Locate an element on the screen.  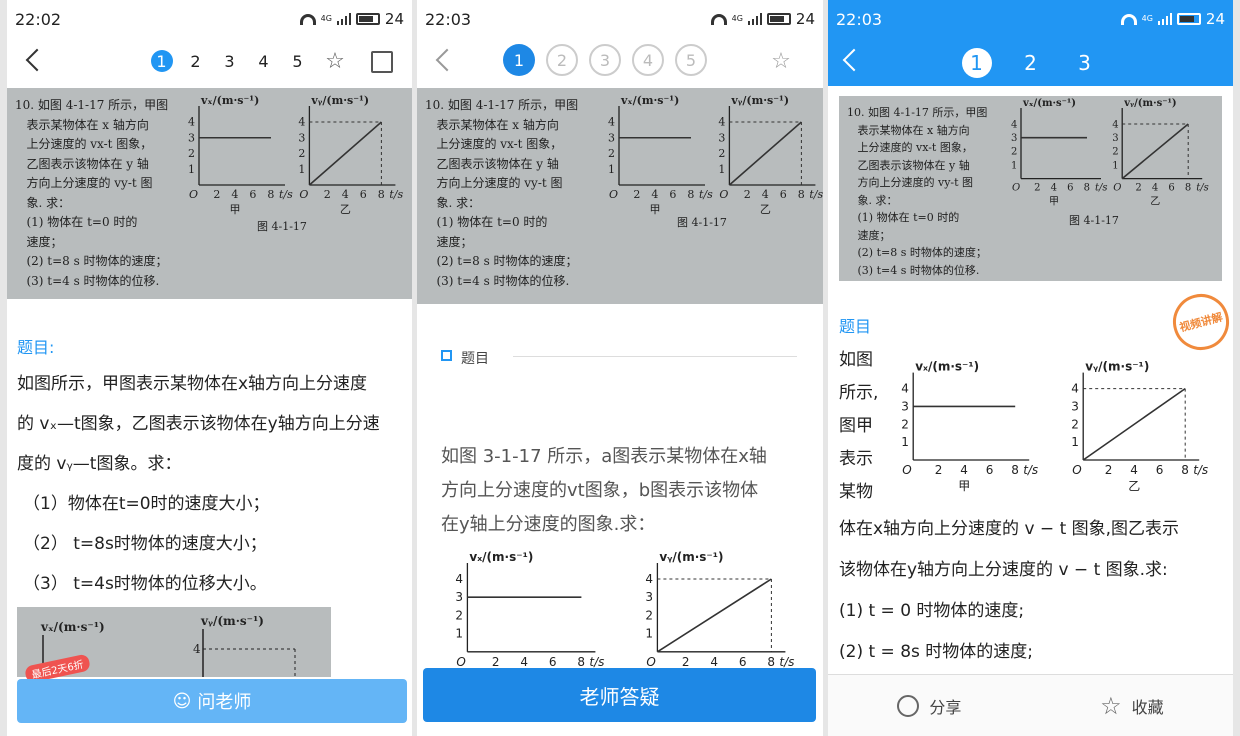
text-line: 某物 is located at coordinates (856, 492).